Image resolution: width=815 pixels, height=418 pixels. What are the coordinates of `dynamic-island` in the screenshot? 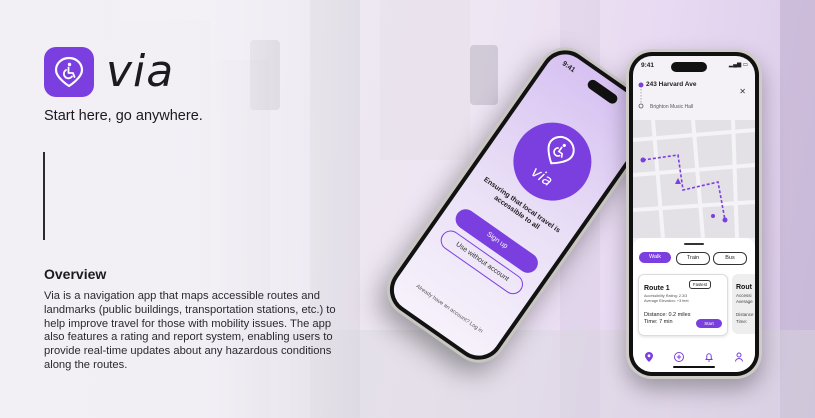 It's located at (689, 67).